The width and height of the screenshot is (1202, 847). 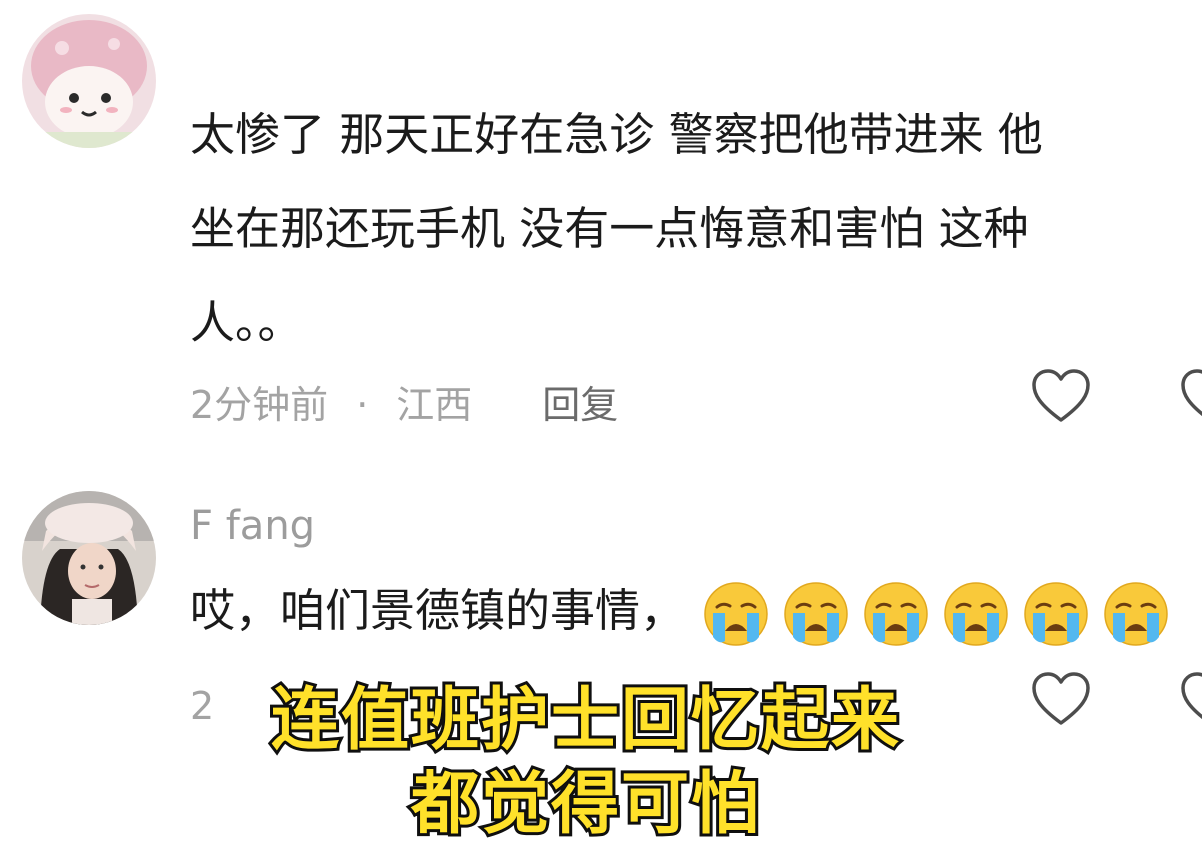 I want to click on comment-text-line: 太惨了 那天正好在急诊 警察把他带进来 他, so click(x=616, y=134).